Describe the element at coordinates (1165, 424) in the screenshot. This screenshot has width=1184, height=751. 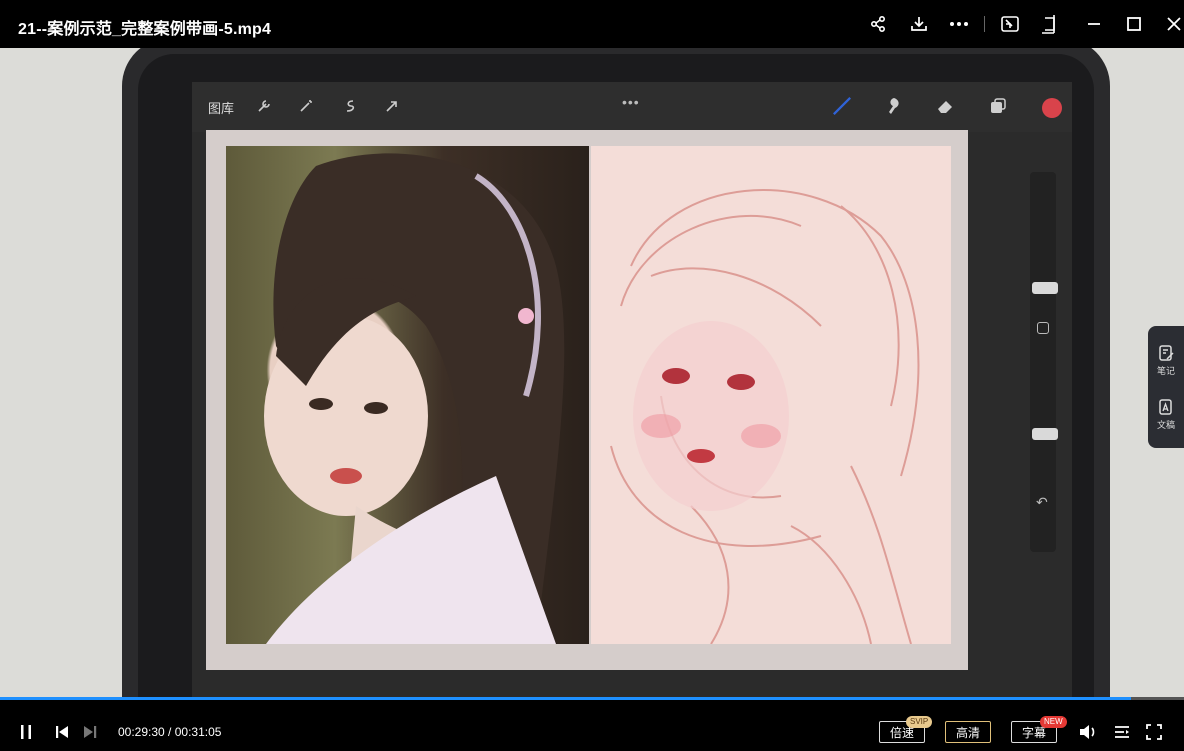
I see `draft-label: 文稿` at that location.